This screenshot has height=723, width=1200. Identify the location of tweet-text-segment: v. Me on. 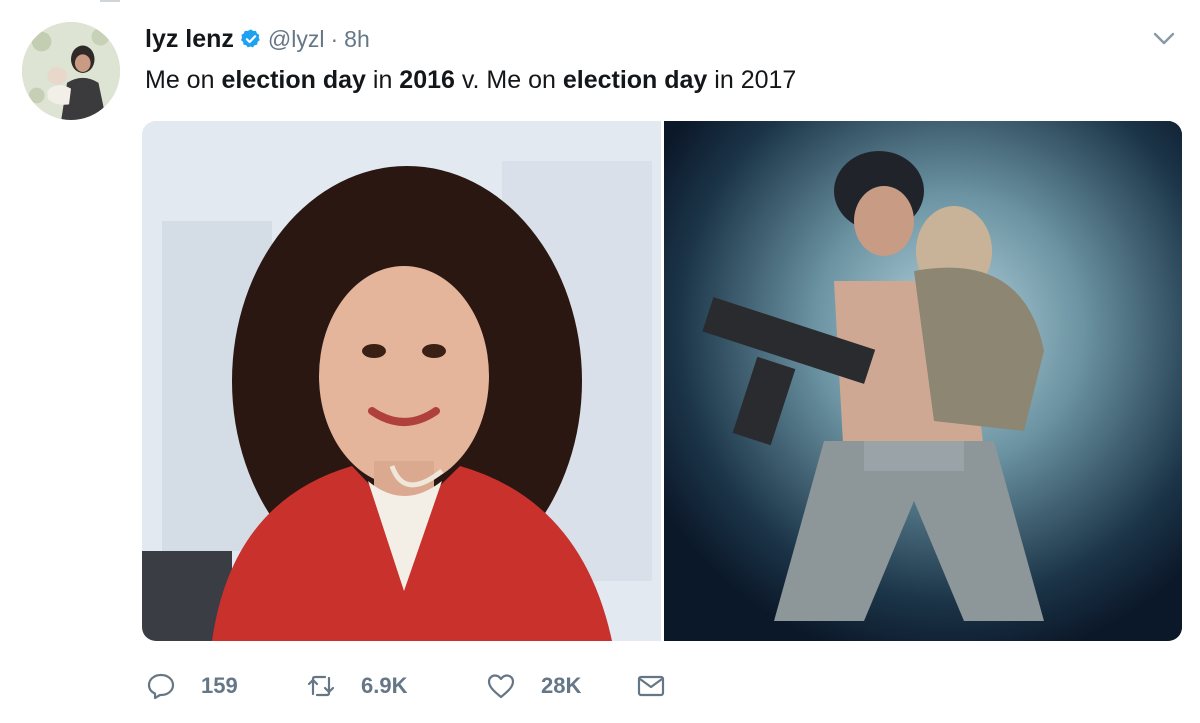
(508, 80).